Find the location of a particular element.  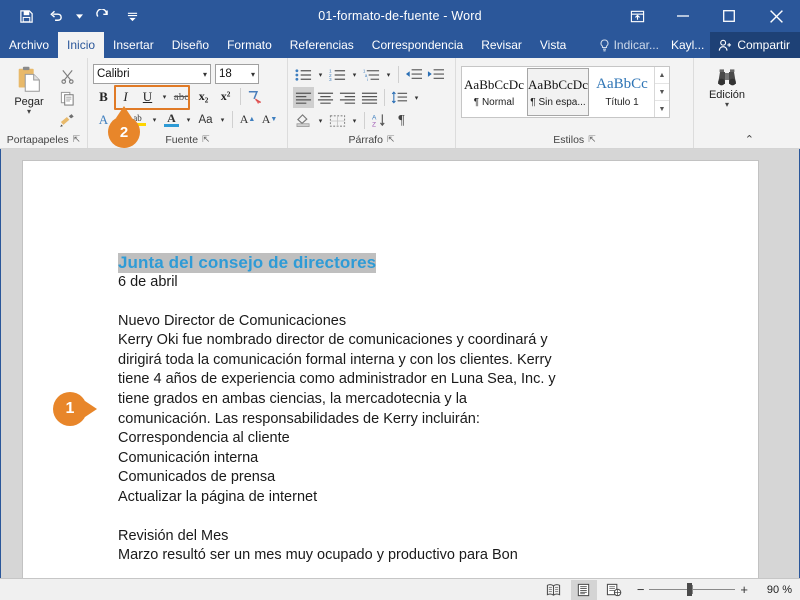

group-label-estilos: Estilos ⇱ is located at coordinates (574, 140).